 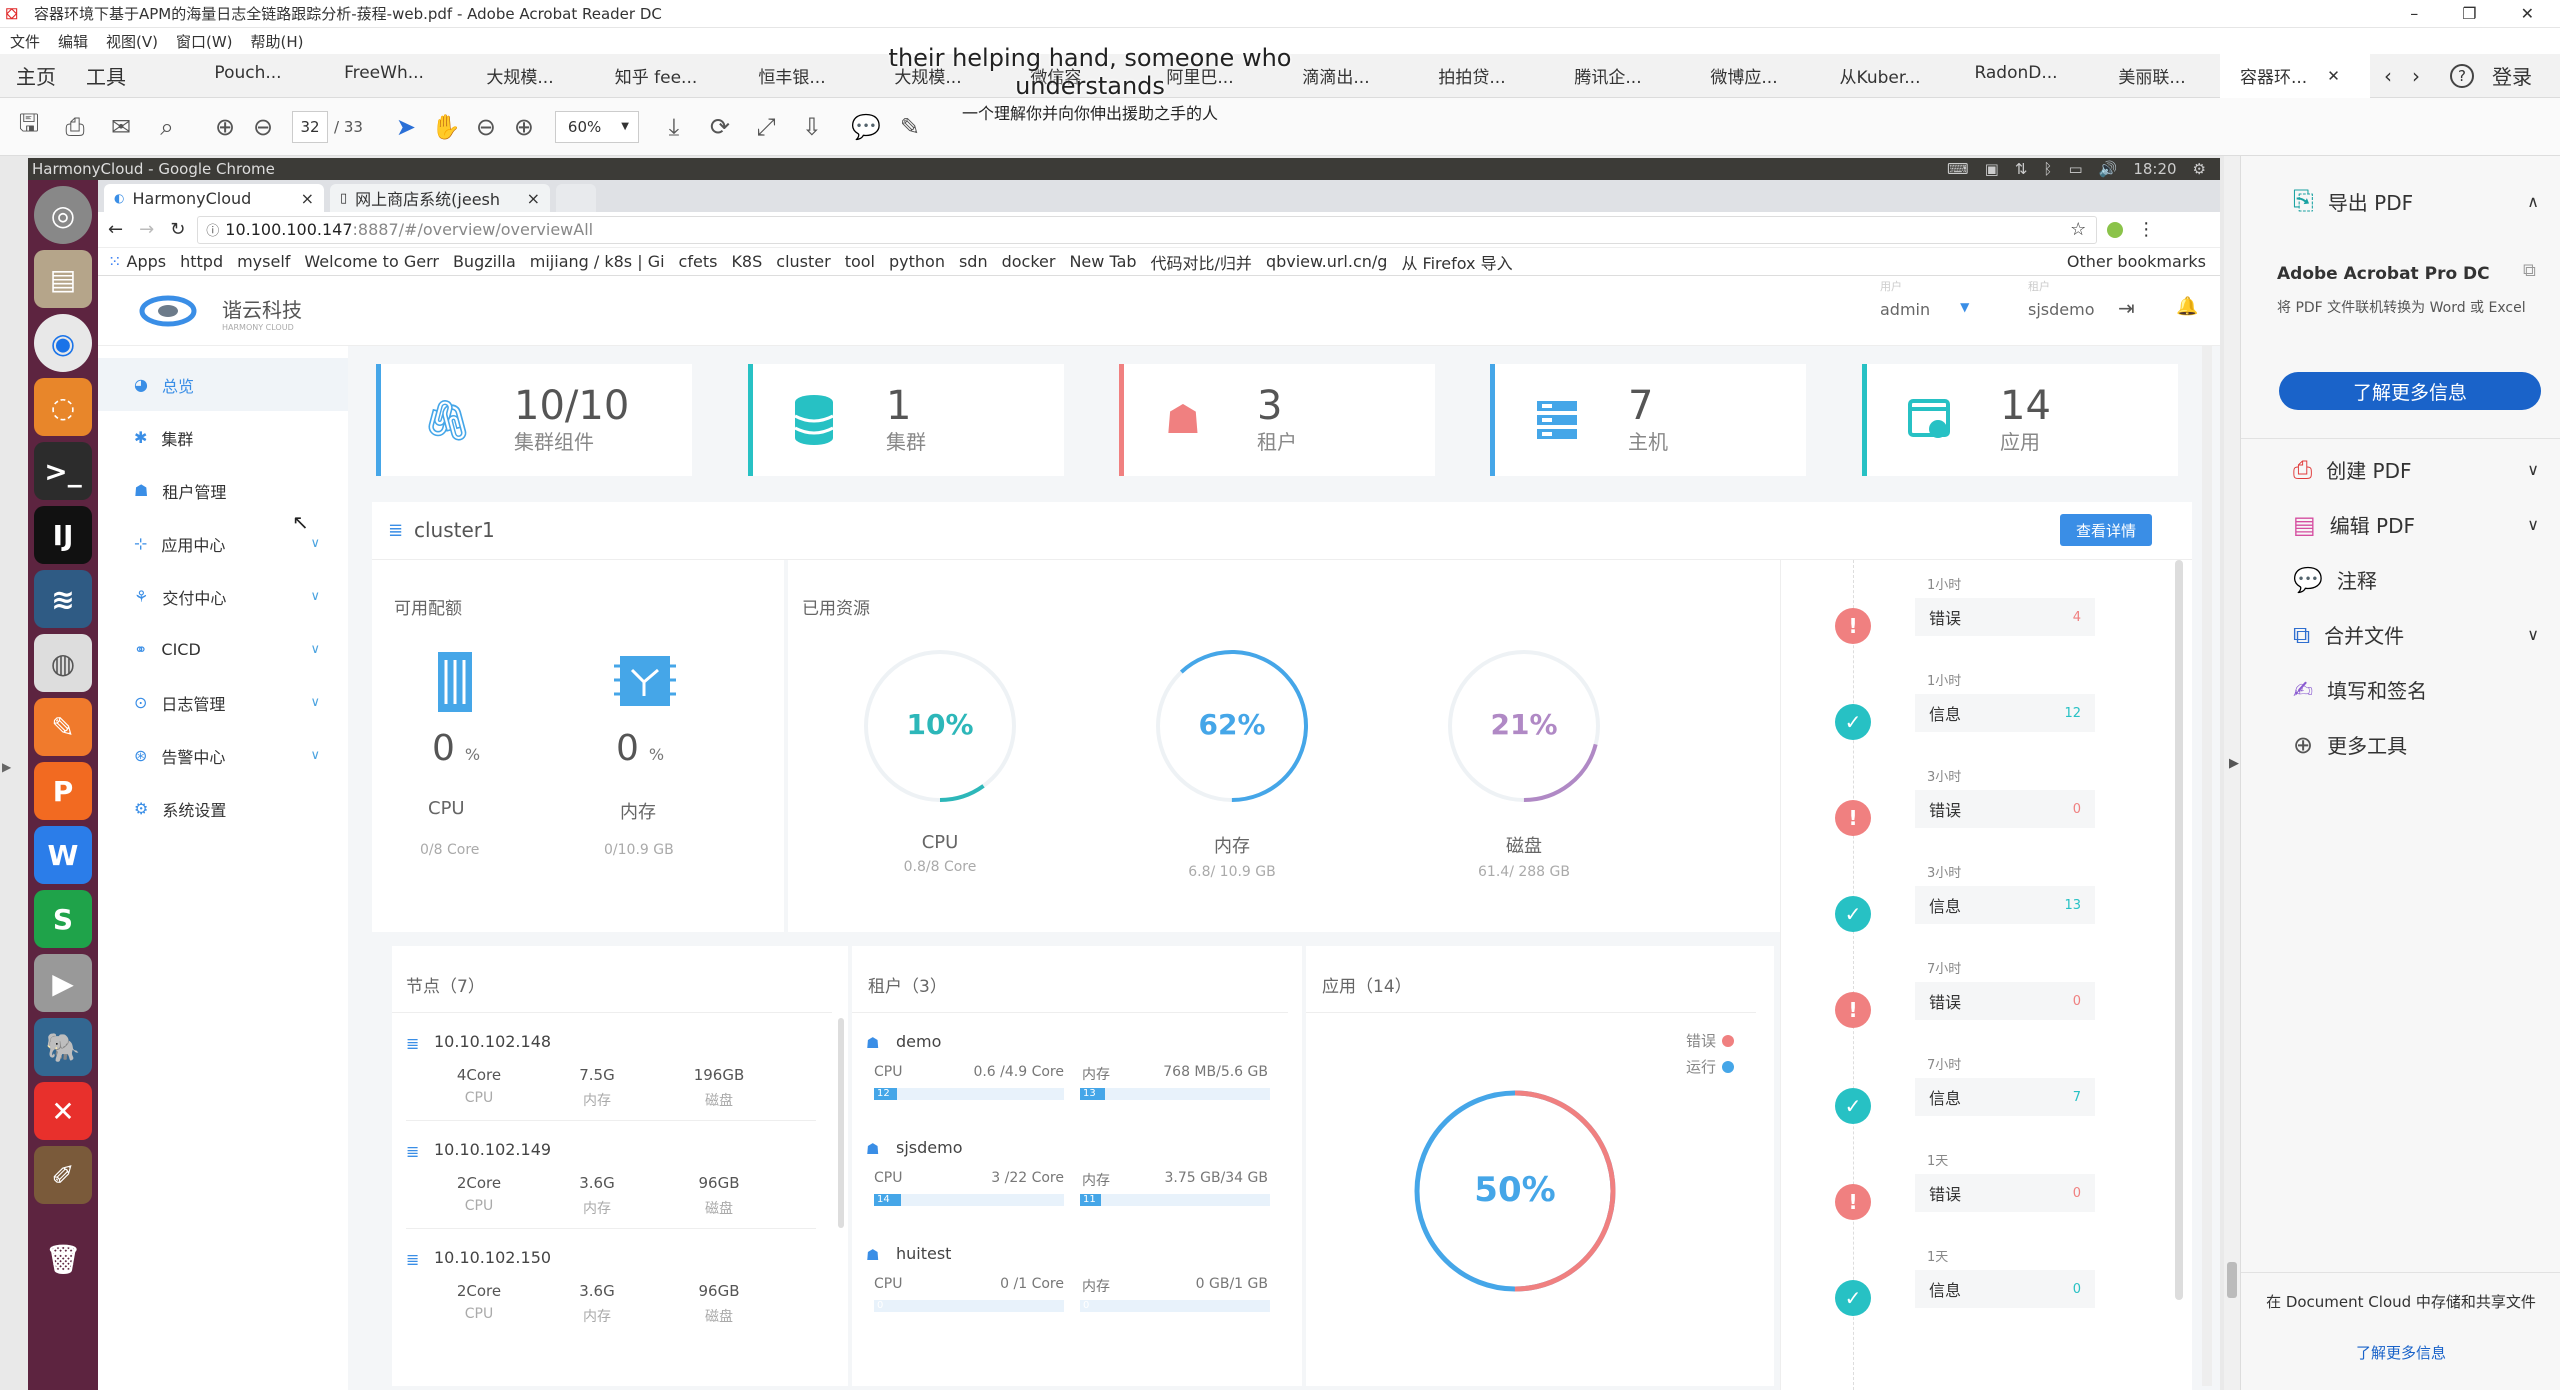 I want to click on bookmark-item: docker, so click(x=1029, y=261).